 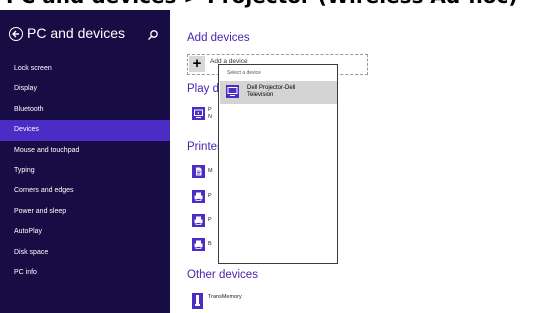 I want to click on sidebar-item-typing: Typing, so click(x=85, y=171).